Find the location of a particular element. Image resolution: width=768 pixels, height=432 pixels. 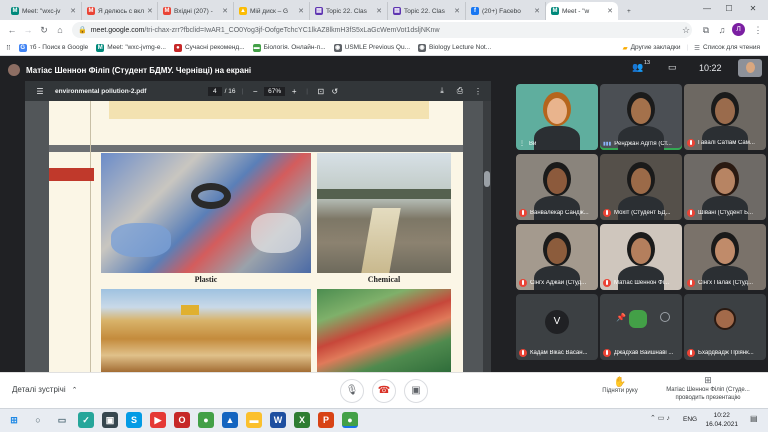

pdf-scrollbar is located at coordinates (487, 236).